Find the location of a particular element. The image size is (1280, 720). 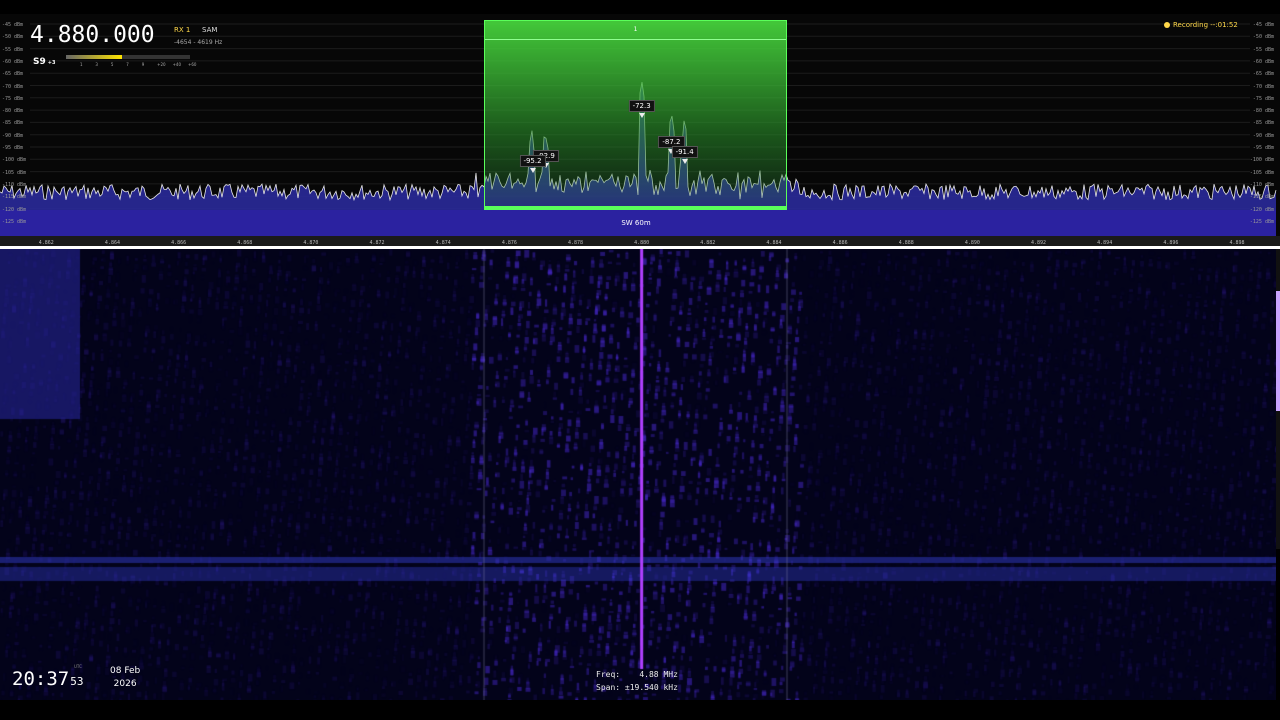

waterfall-scrollbar is located at coordinates (1278, 399).